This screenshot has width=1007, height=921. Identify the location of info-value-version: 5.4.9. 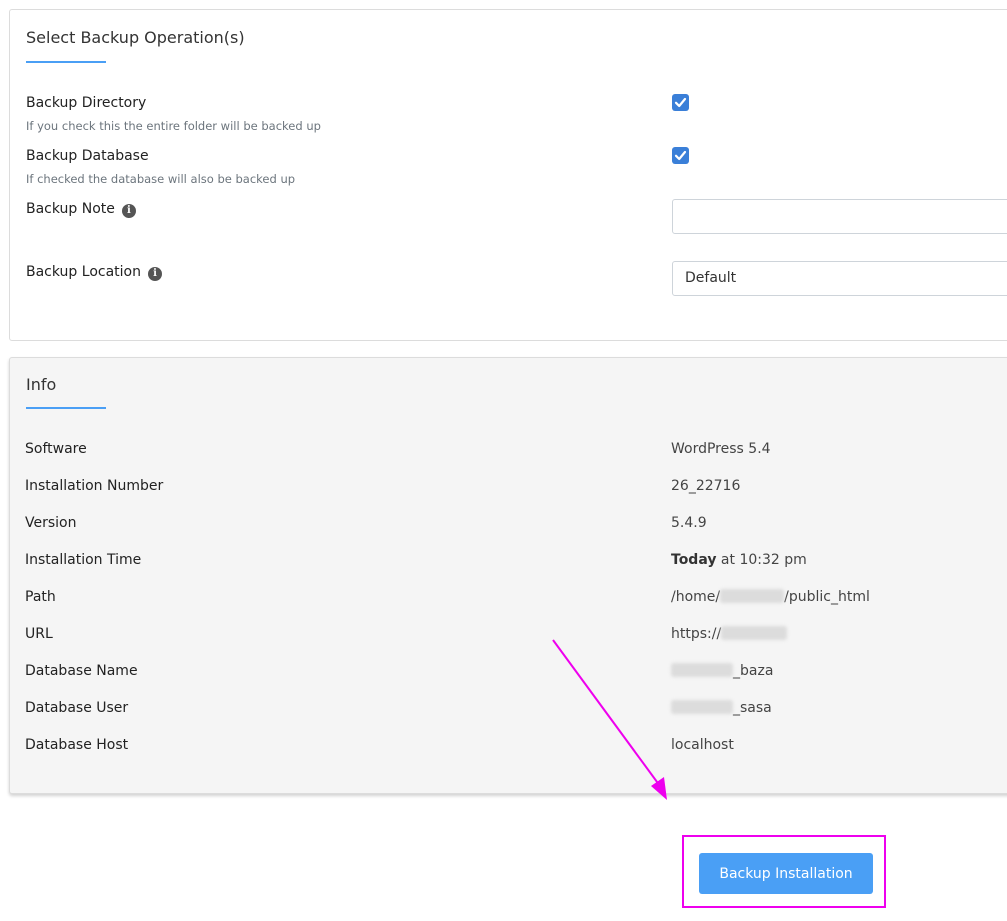
(689, 523).